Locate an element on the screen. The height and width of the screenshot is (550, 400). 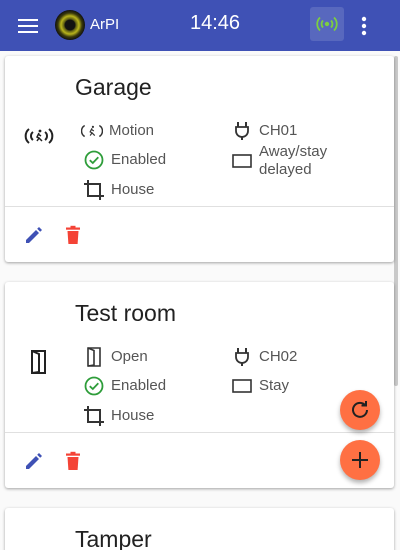
more-vert-icon is located at coordinates (364, 26).